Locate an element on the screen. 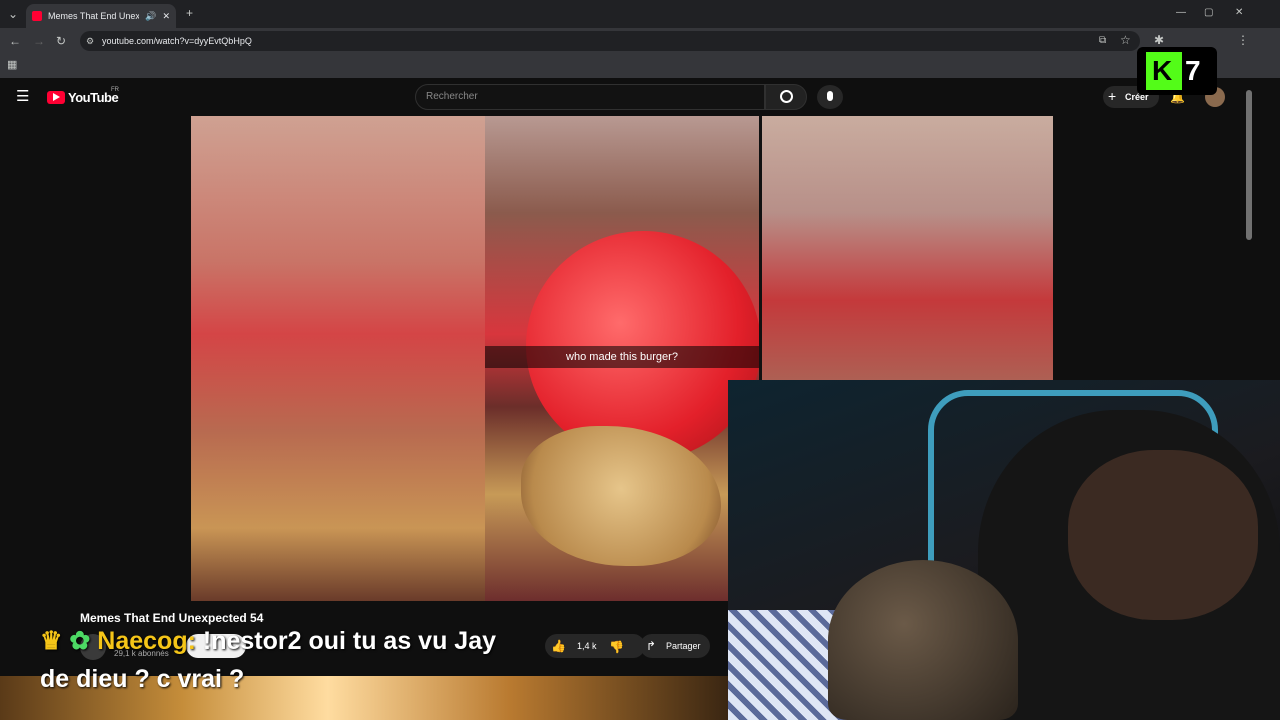 This screenshot has width=1280, height=720. mic-icon is located at coordinates (830, 96).